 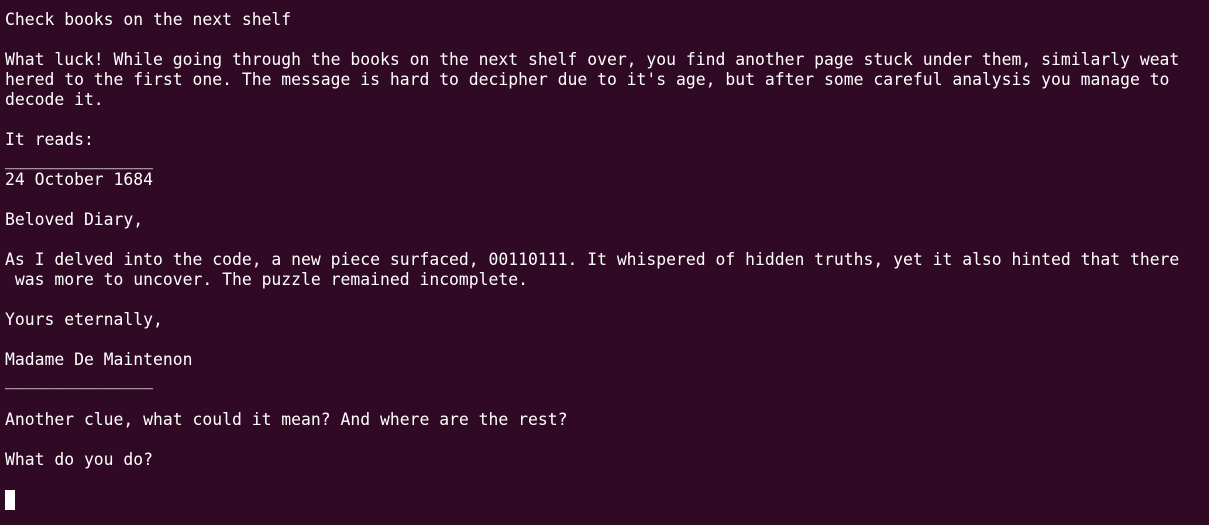 I want to click on narration-line: decode it., so click(x=54, y=99).